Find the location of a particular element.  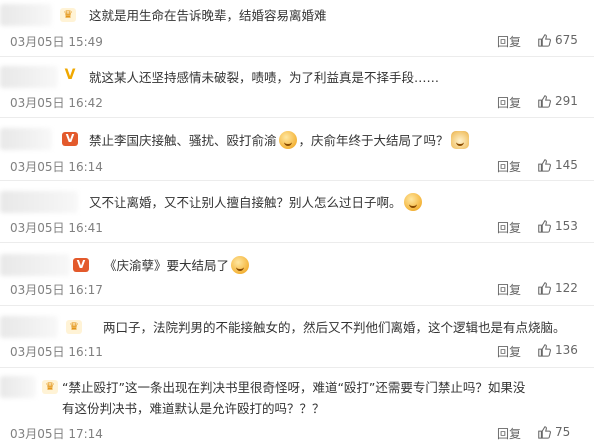

like-button: 136 is located at coordinates (557, 350).